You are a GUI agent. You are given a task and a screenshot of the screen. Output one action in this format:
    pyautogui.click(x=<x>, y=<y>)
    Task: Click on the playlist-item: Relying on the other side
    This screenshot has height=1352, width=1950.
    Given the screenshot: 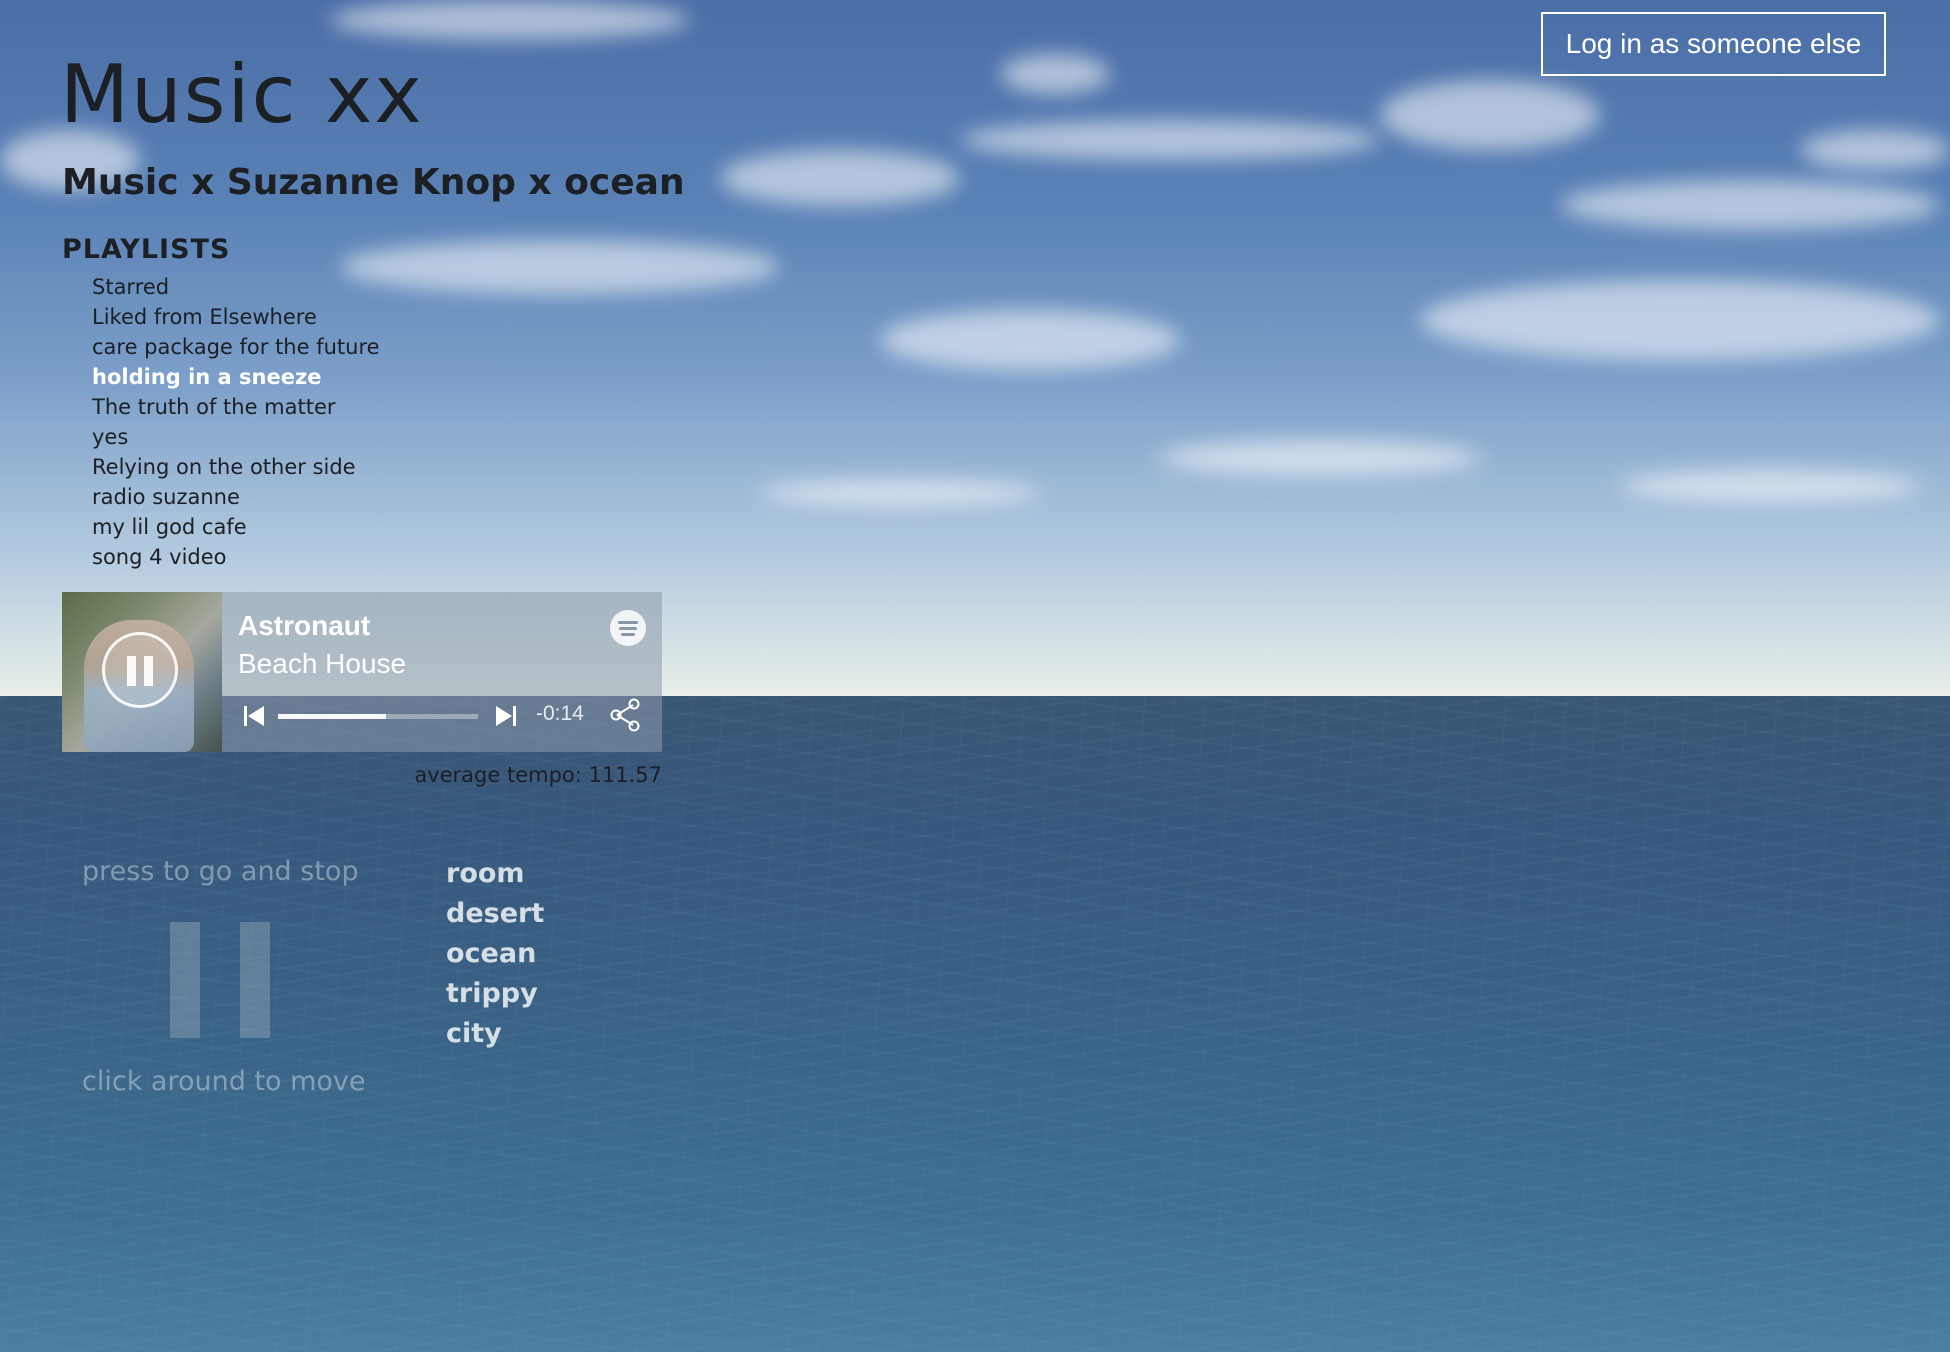 What is the action you would take?
    pyautogui.click(x=236, y=467)
    